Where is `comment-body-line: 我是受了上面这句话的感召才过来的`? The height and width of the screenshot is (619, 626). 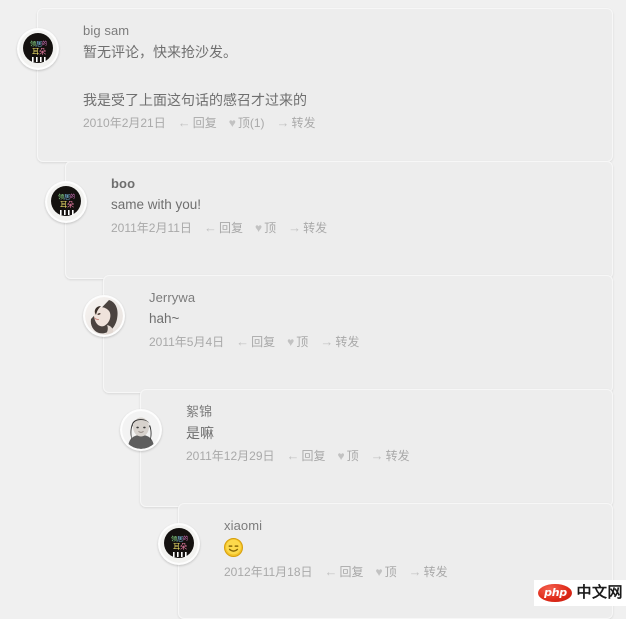
comment-body-line: 我是受了上面这句话的感召才过来的 is located at coordinates (195, 100).